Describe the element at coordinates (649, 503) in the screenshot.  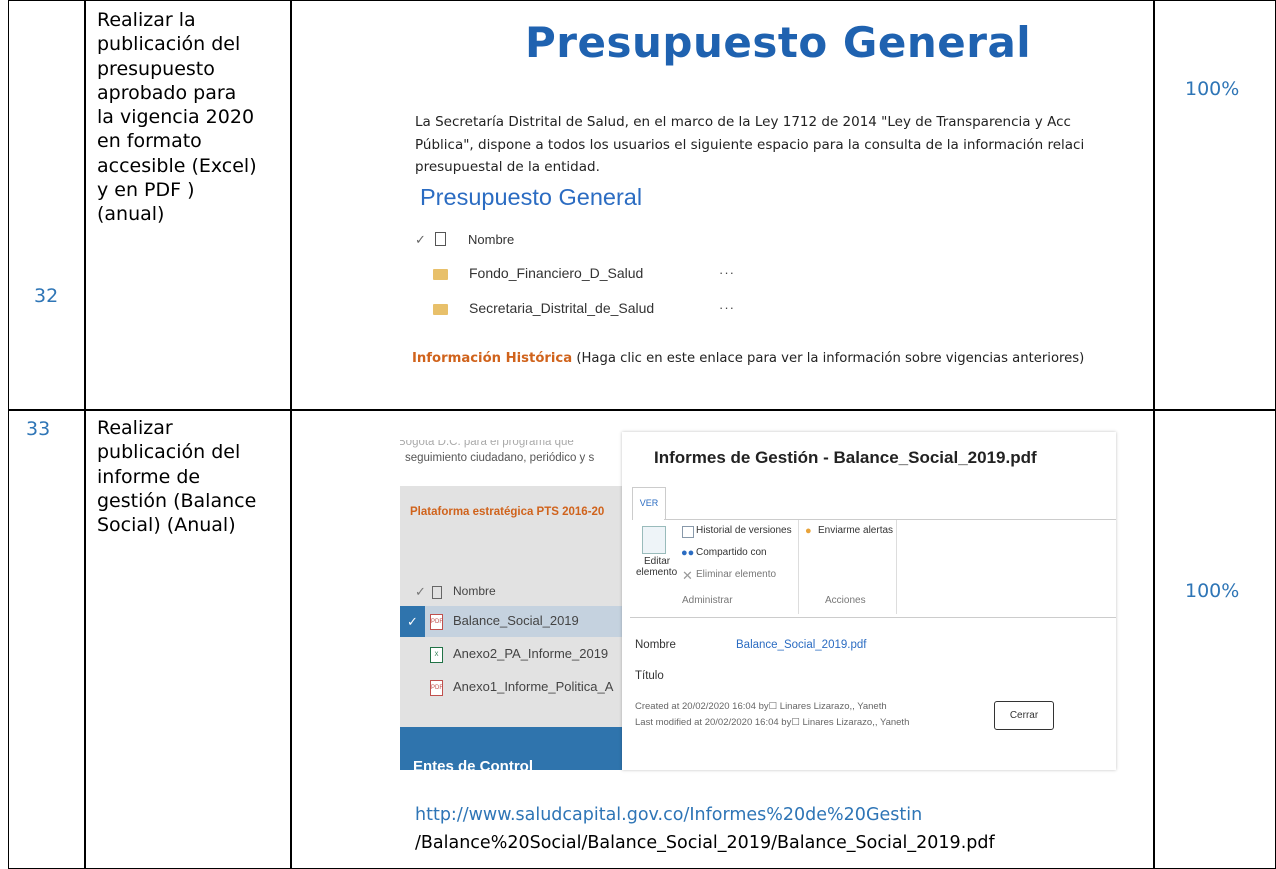
I see `tab-ver: VER` at that location.